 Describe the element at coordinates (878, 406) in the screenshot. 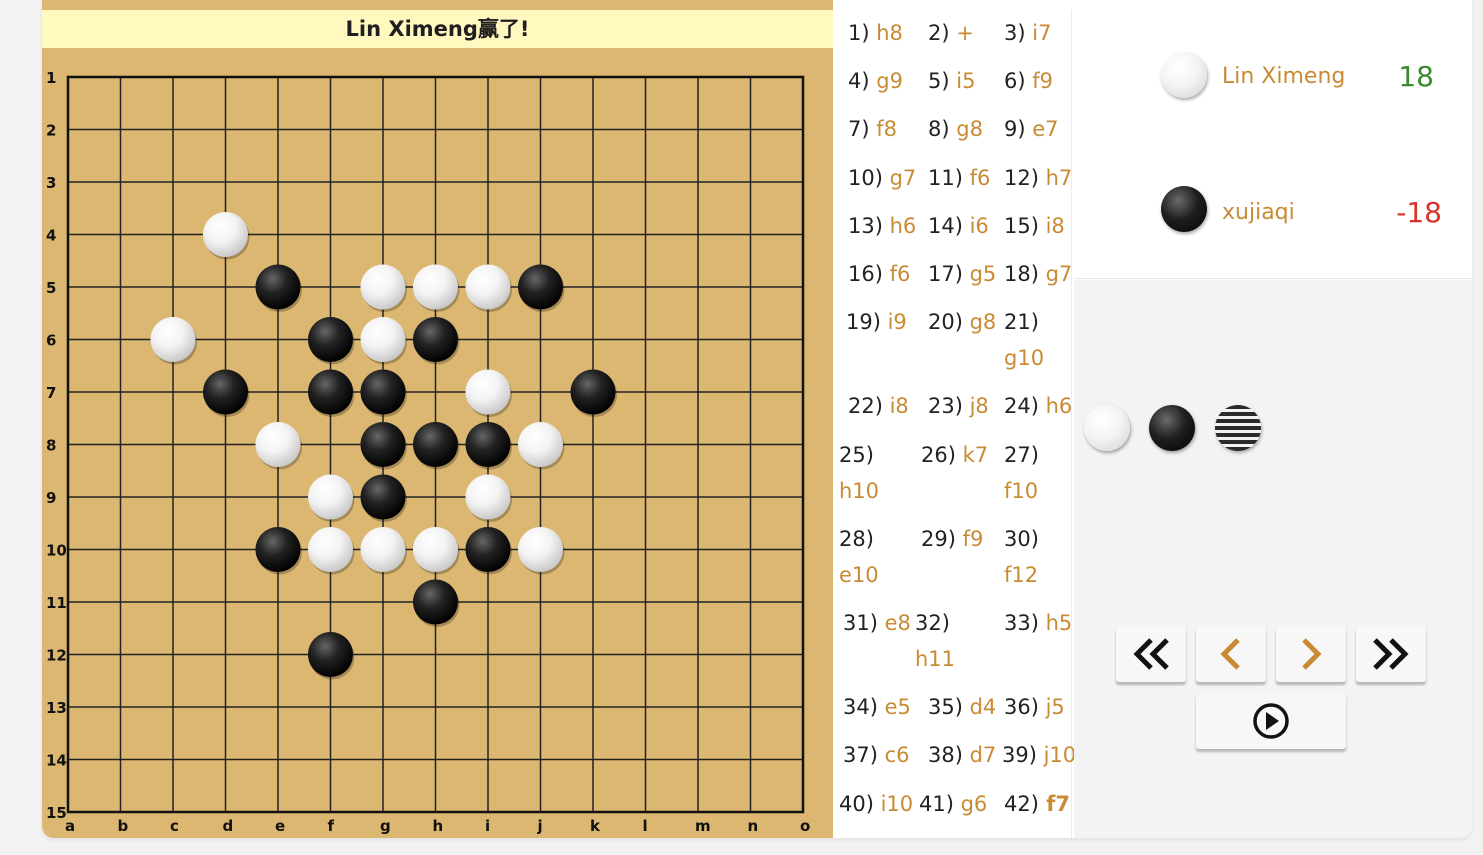

I see `move-entry: 22) i8` at that location.